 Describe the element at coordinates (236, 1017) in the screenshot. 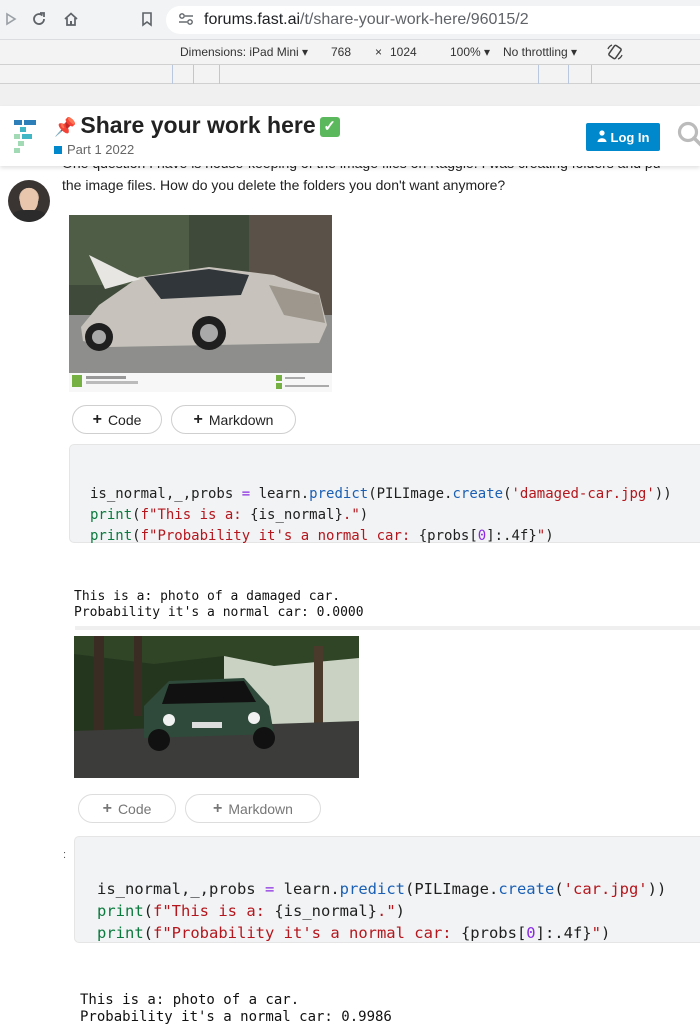

I see `output-line-2: Probability it's a normal car: 0.9986` at that location.